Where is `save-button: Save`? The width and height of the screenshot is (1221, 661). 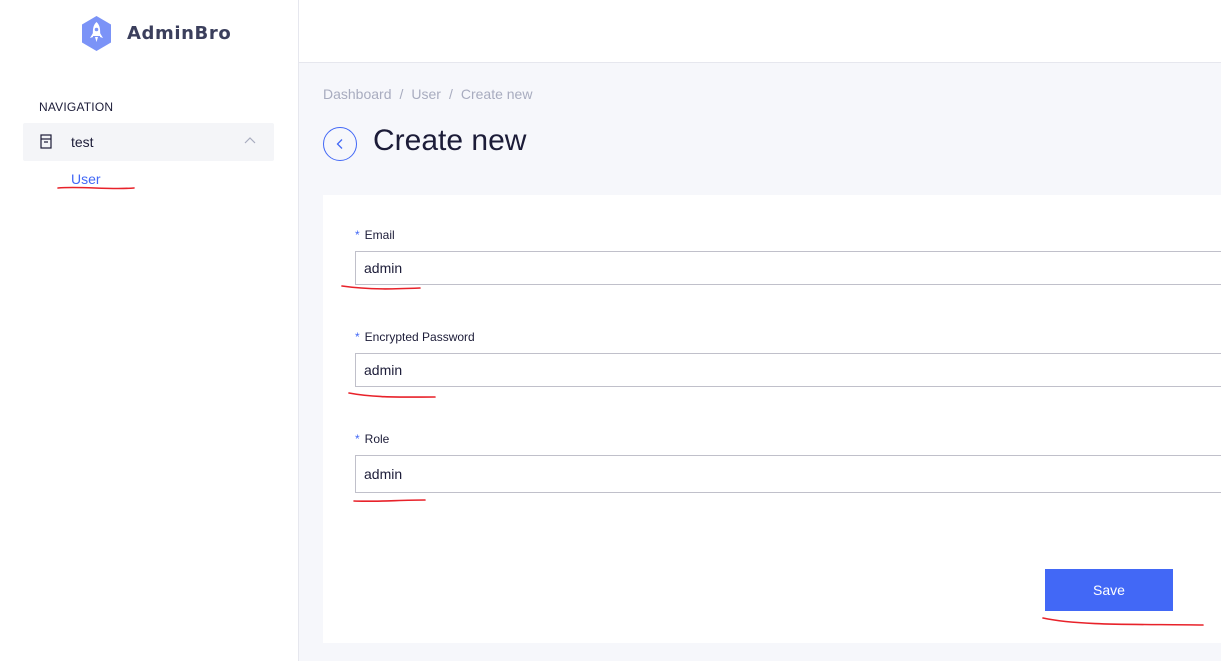 save-button: Save is located at coordinates (1109, 590).